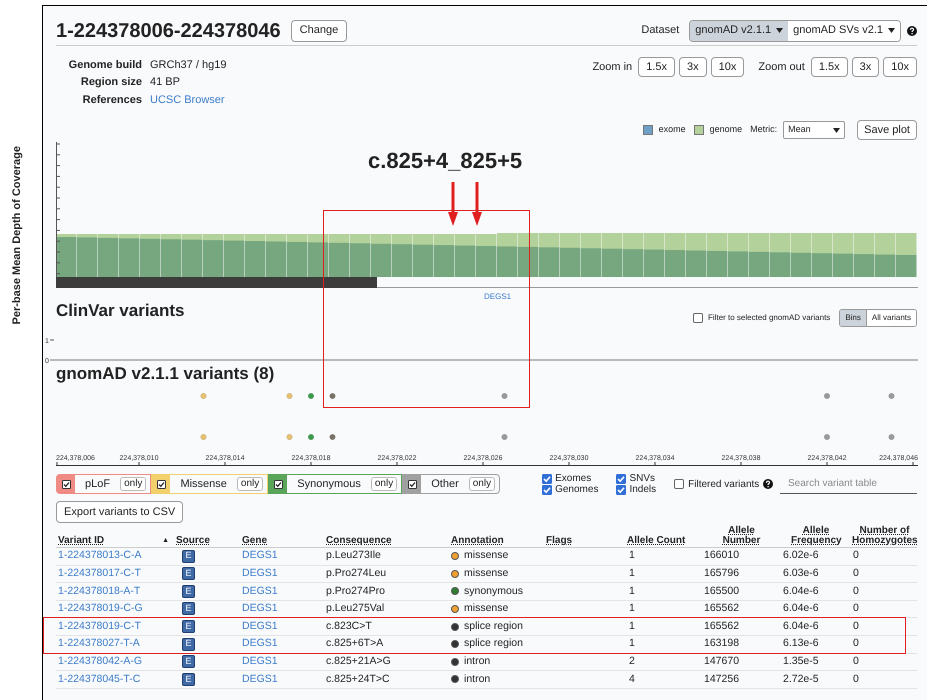 The height and width of the screenshot is (700, 927). I want to click on view-toggle: All variants, so click(891, 318).